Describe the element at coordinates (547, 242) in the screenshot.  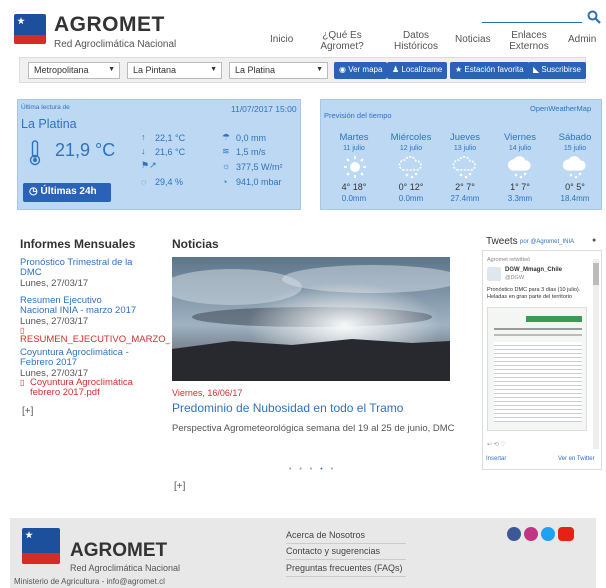
I see `tweets-by: por @Agromet_INIA` at that location.